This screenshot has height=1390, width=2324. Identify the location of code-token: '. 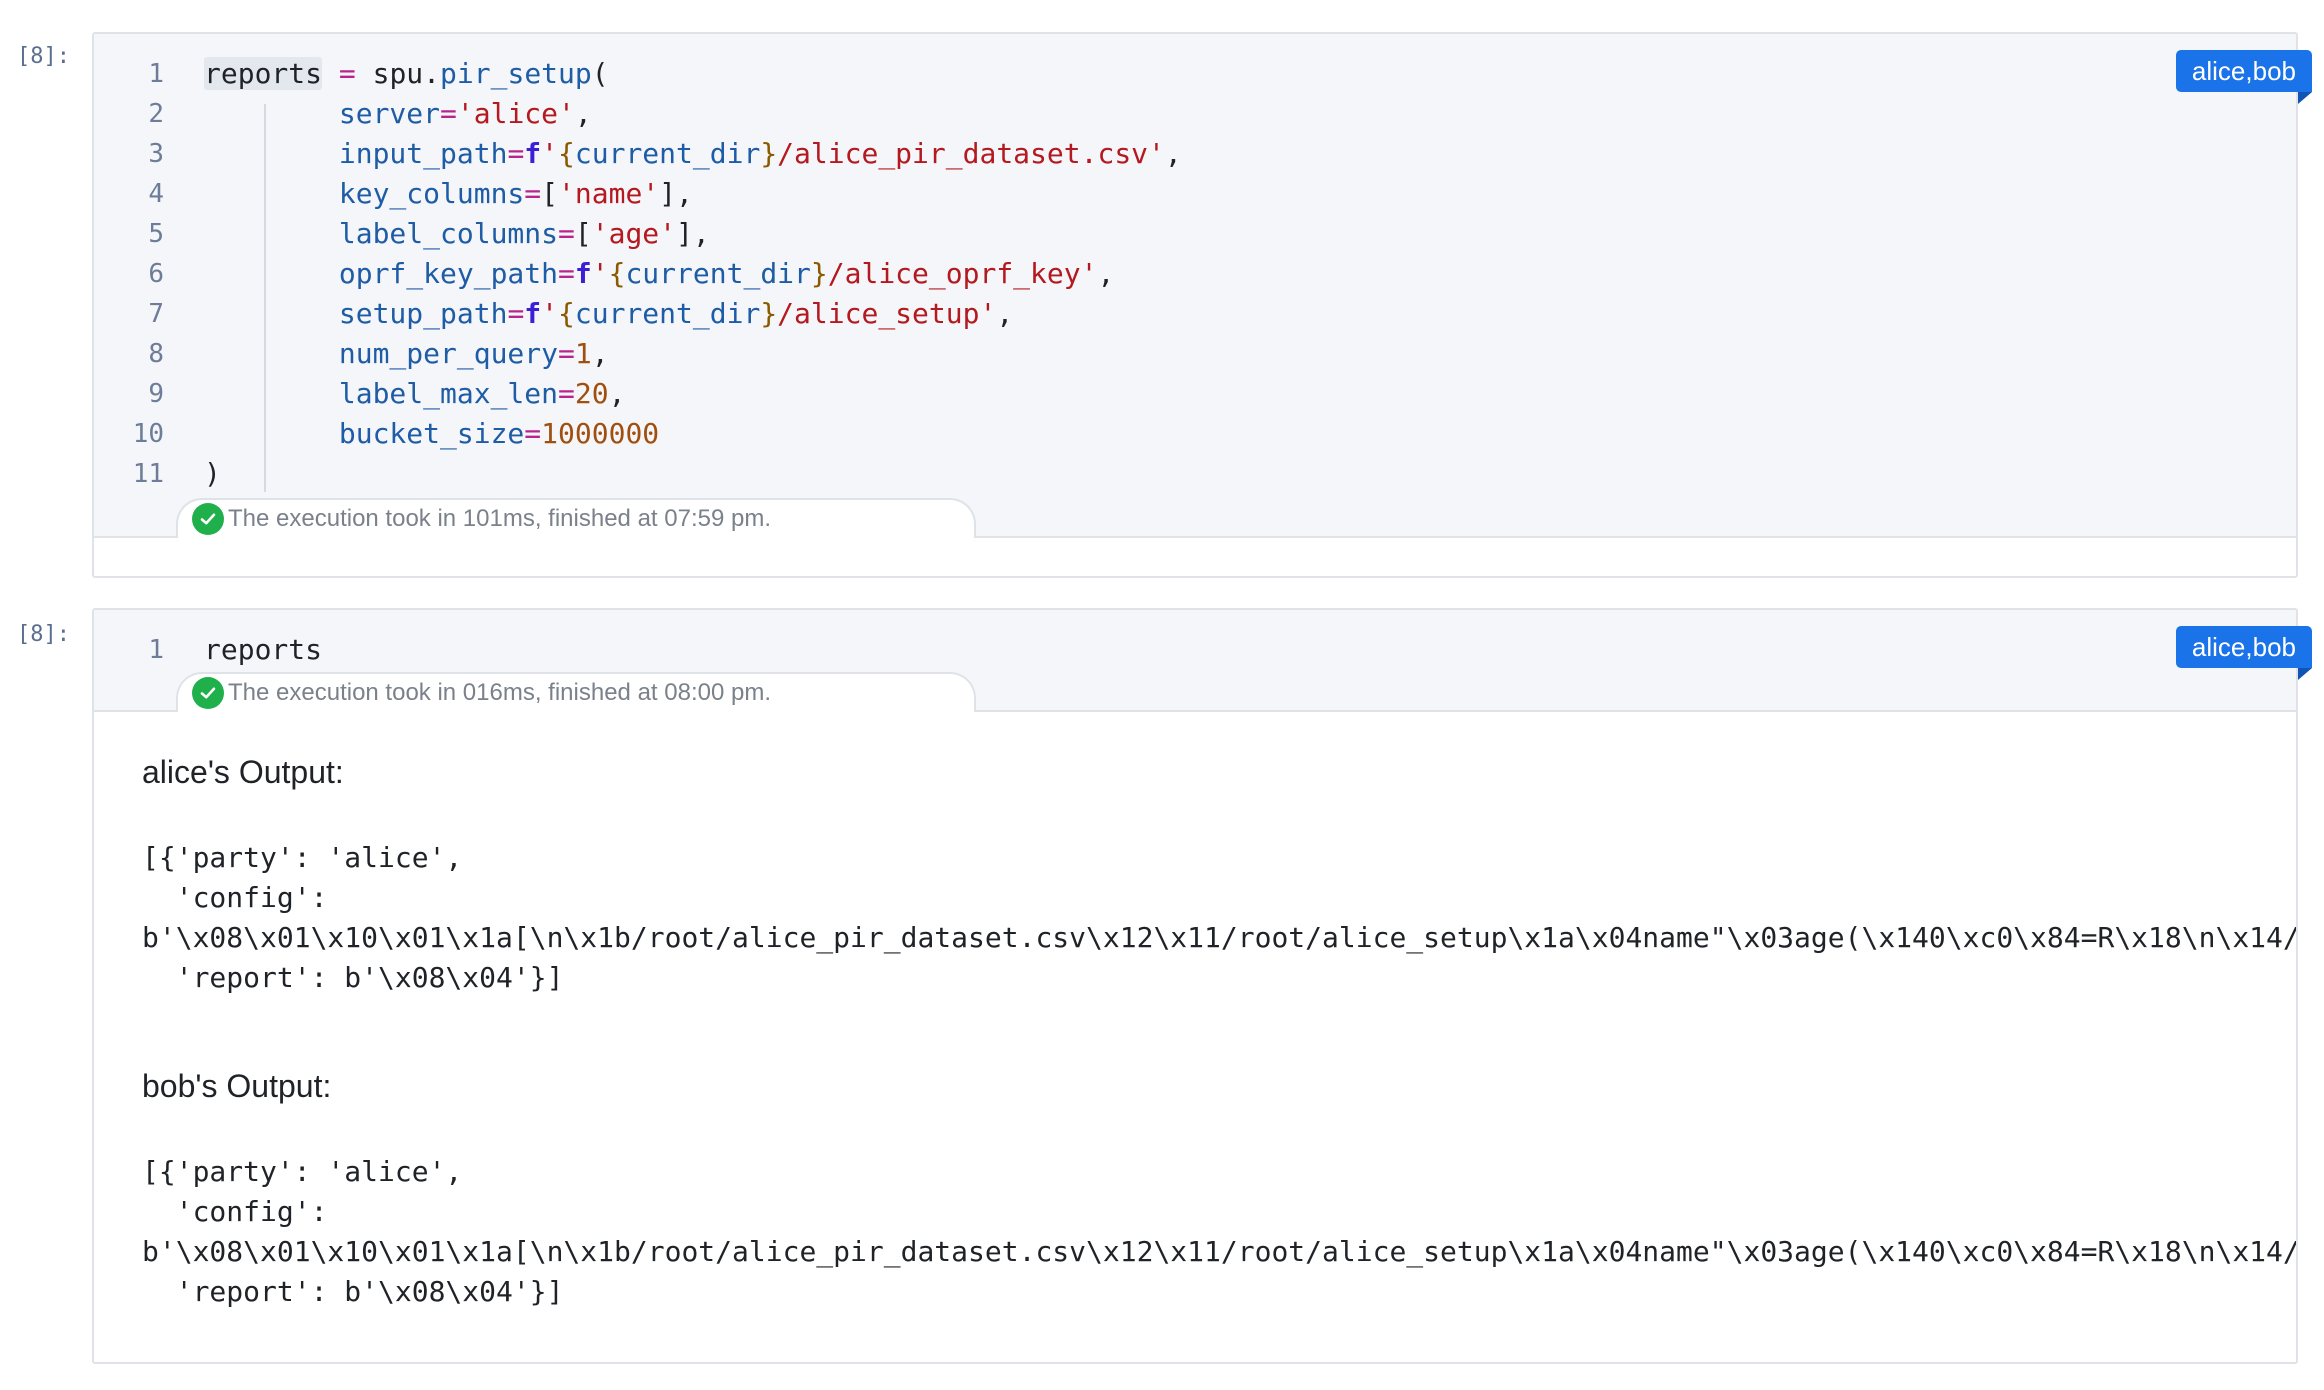
(600, 273).